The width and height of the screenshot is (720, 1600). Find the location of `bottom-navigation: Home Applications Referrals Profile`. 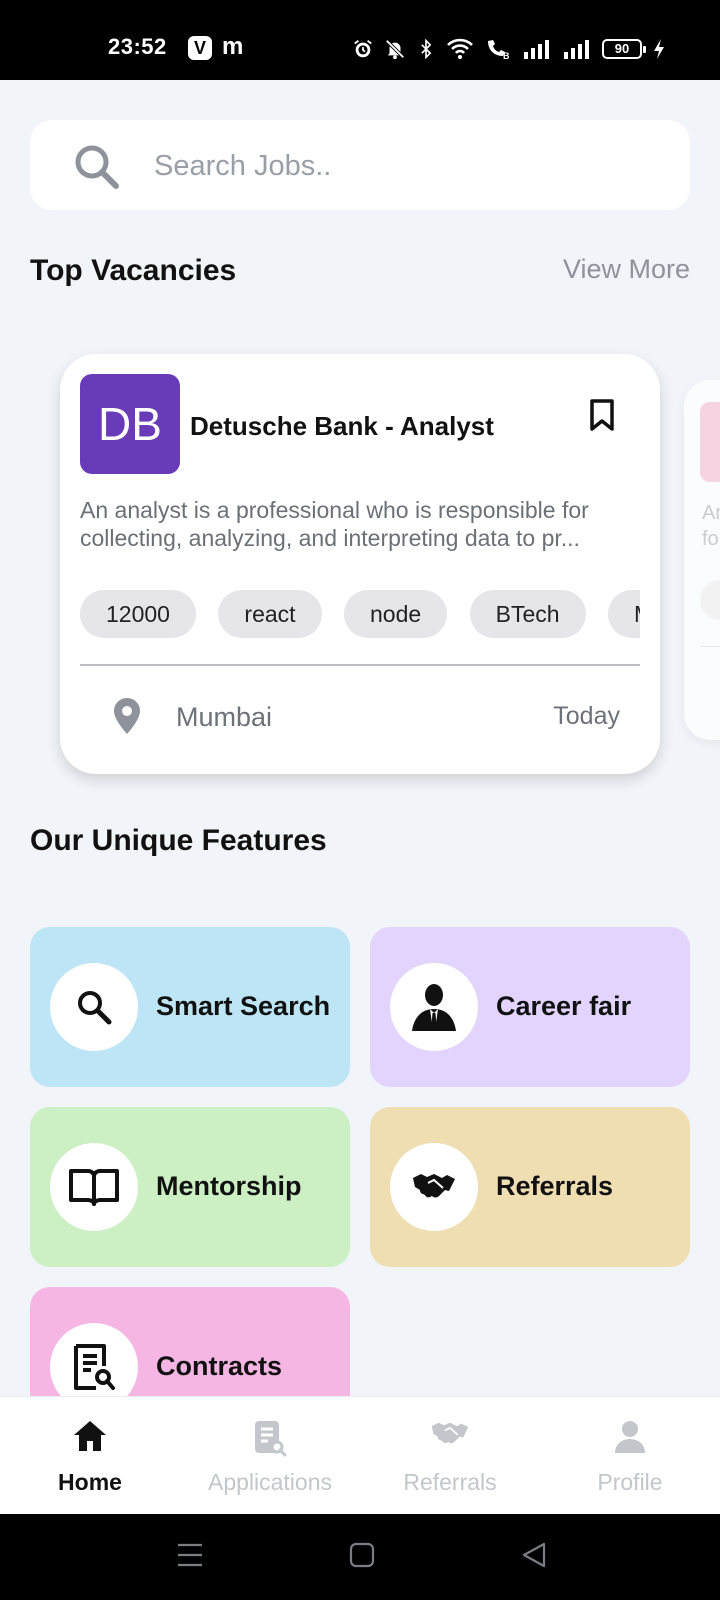

bottom-navigation: Home Applications Referrals Profile is located at coordinates (360, 1455).